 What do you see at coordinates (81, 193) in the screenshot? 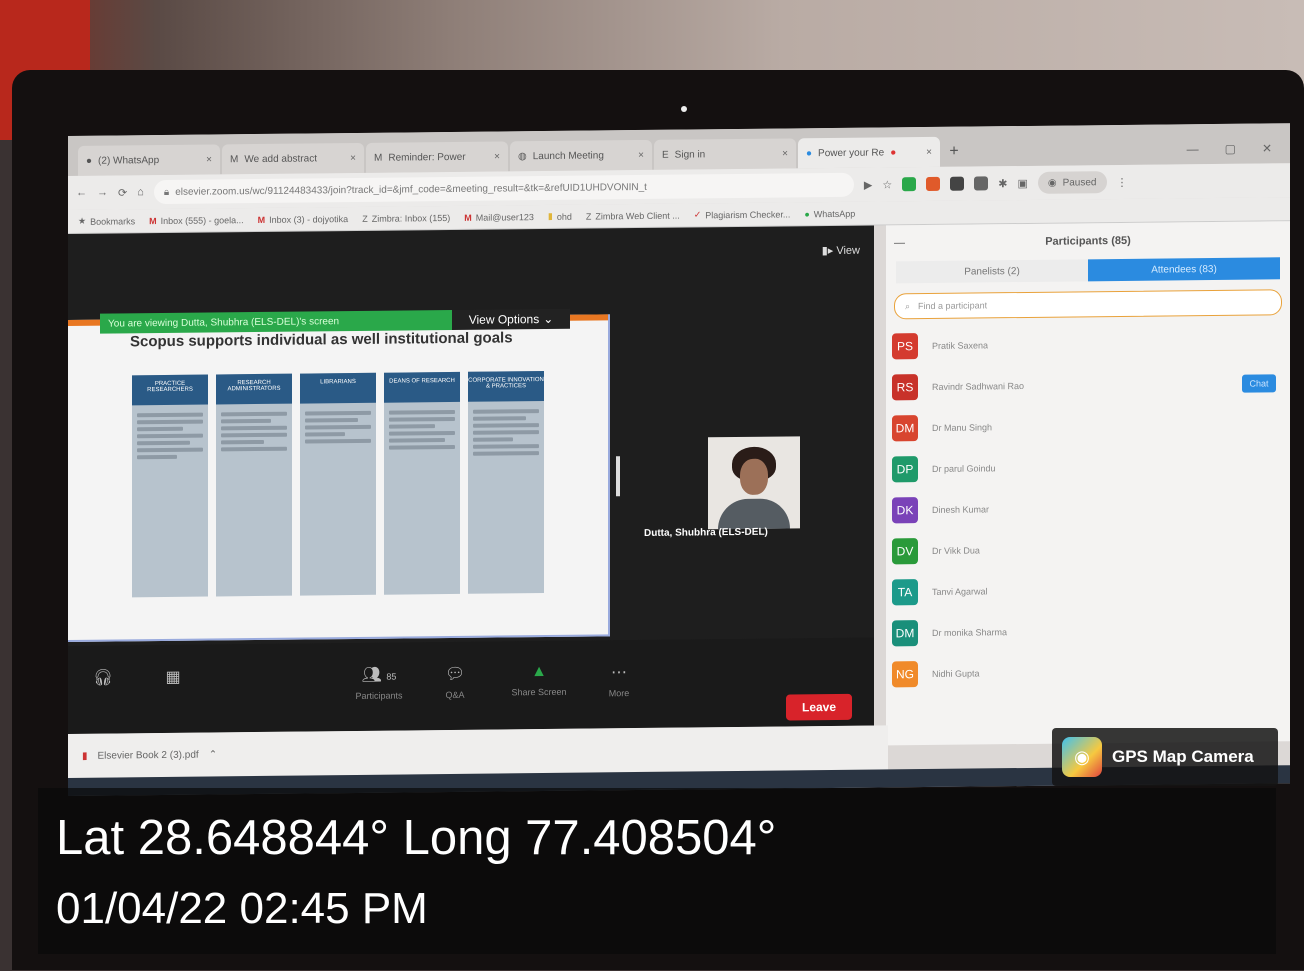
I see `back-icon: ←` at bounding box center [81, 193].